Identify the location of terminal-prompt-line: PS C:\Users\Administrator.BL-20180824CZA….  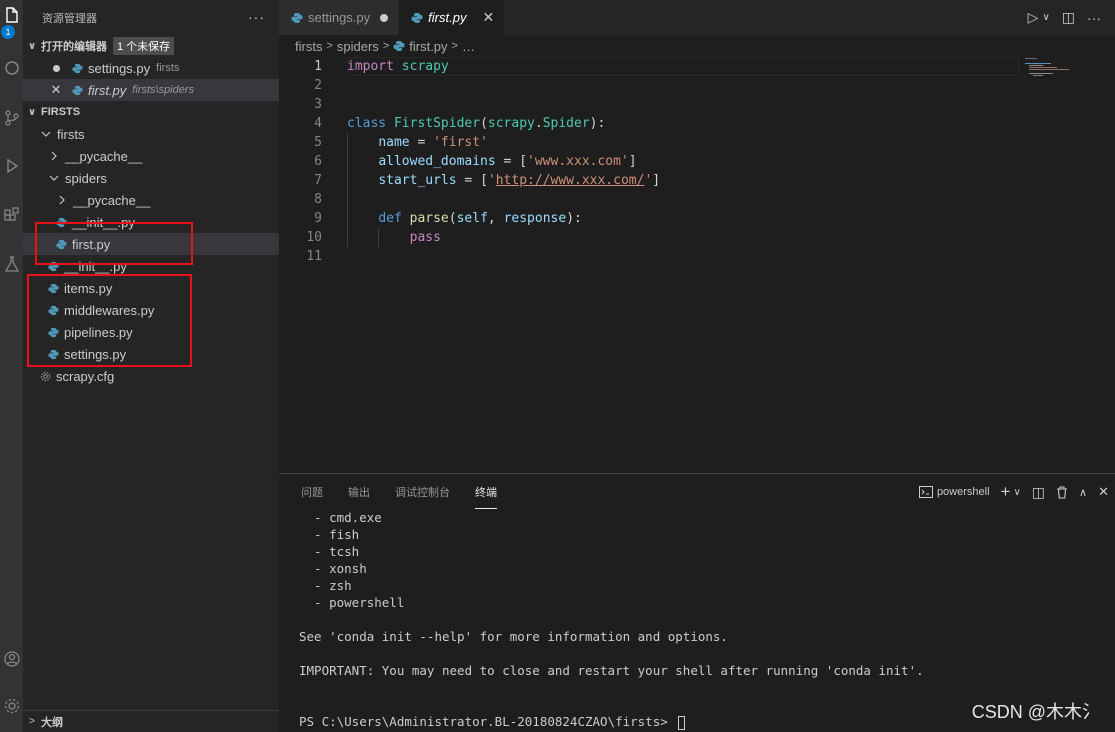
(611, 721).